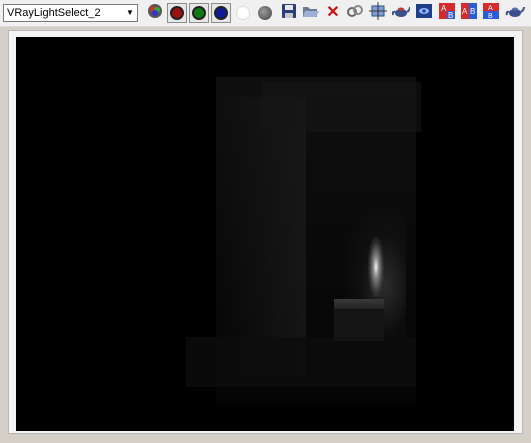 The image size is (531, 443). I want to click on ab-compare-vertical-icon: A B, so click(491, 13).